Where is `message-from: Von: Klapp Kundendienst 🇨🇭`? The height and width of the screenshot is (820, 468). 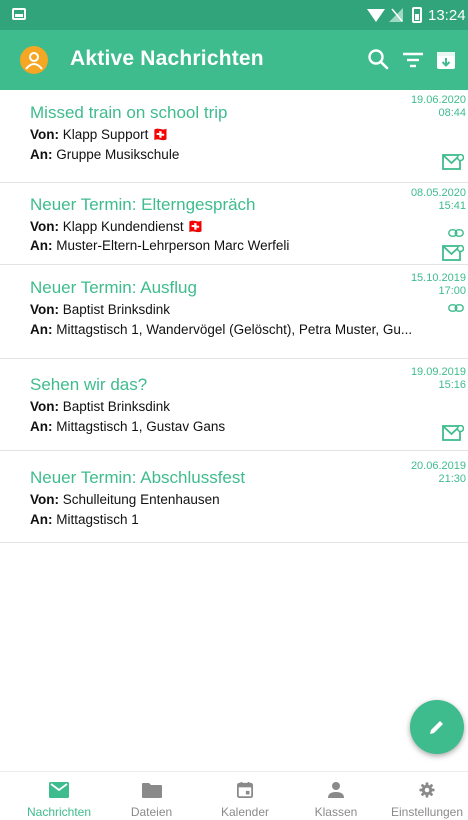
message-from: Von: Klapp Kundendienst 🇨🇭 is located at coordinates (117, 227).